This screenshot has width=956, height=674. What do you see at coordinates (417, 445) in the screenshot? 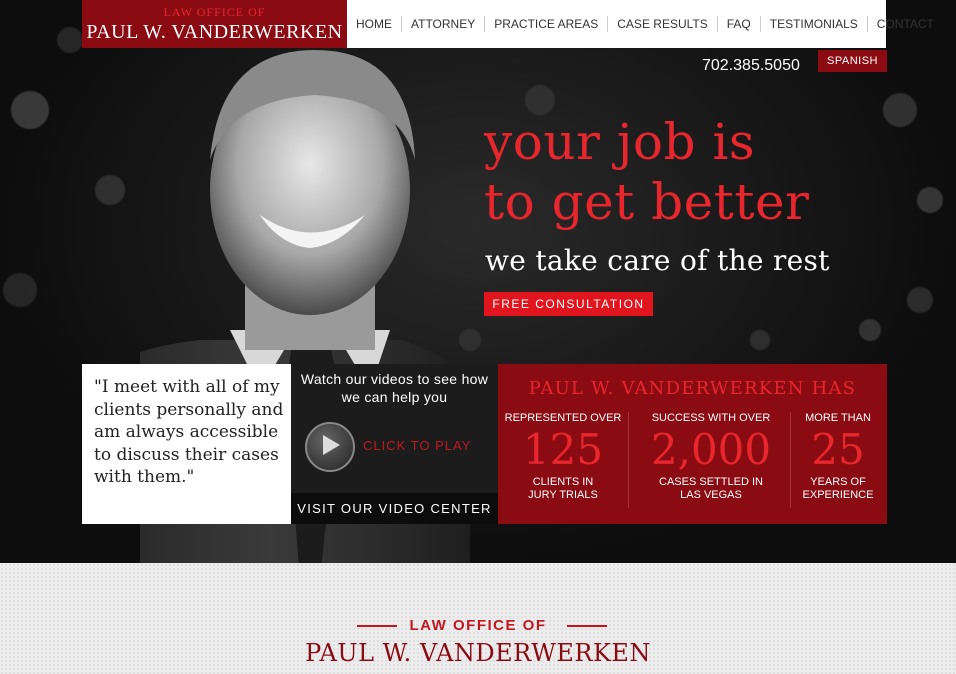
I see `click-to-play-link: CLICK TO PLAY` at bounding box center [417, 445].